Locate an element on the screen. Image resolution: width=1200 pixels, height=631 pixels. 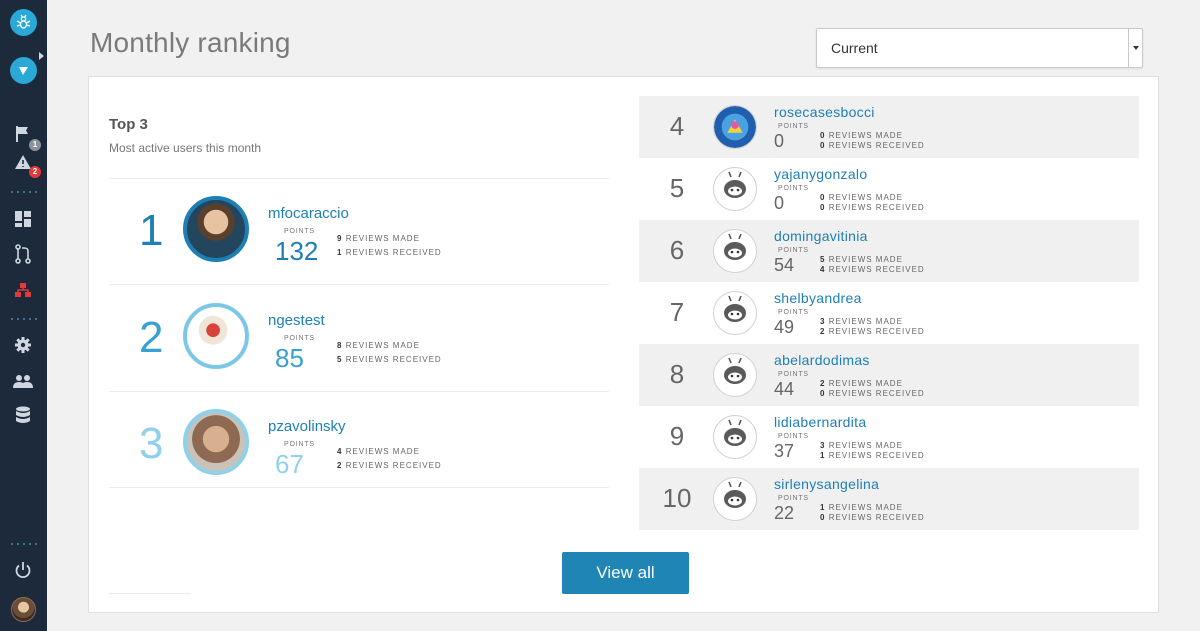
username-link: abelardodimas is located at coordinates (822, 360).